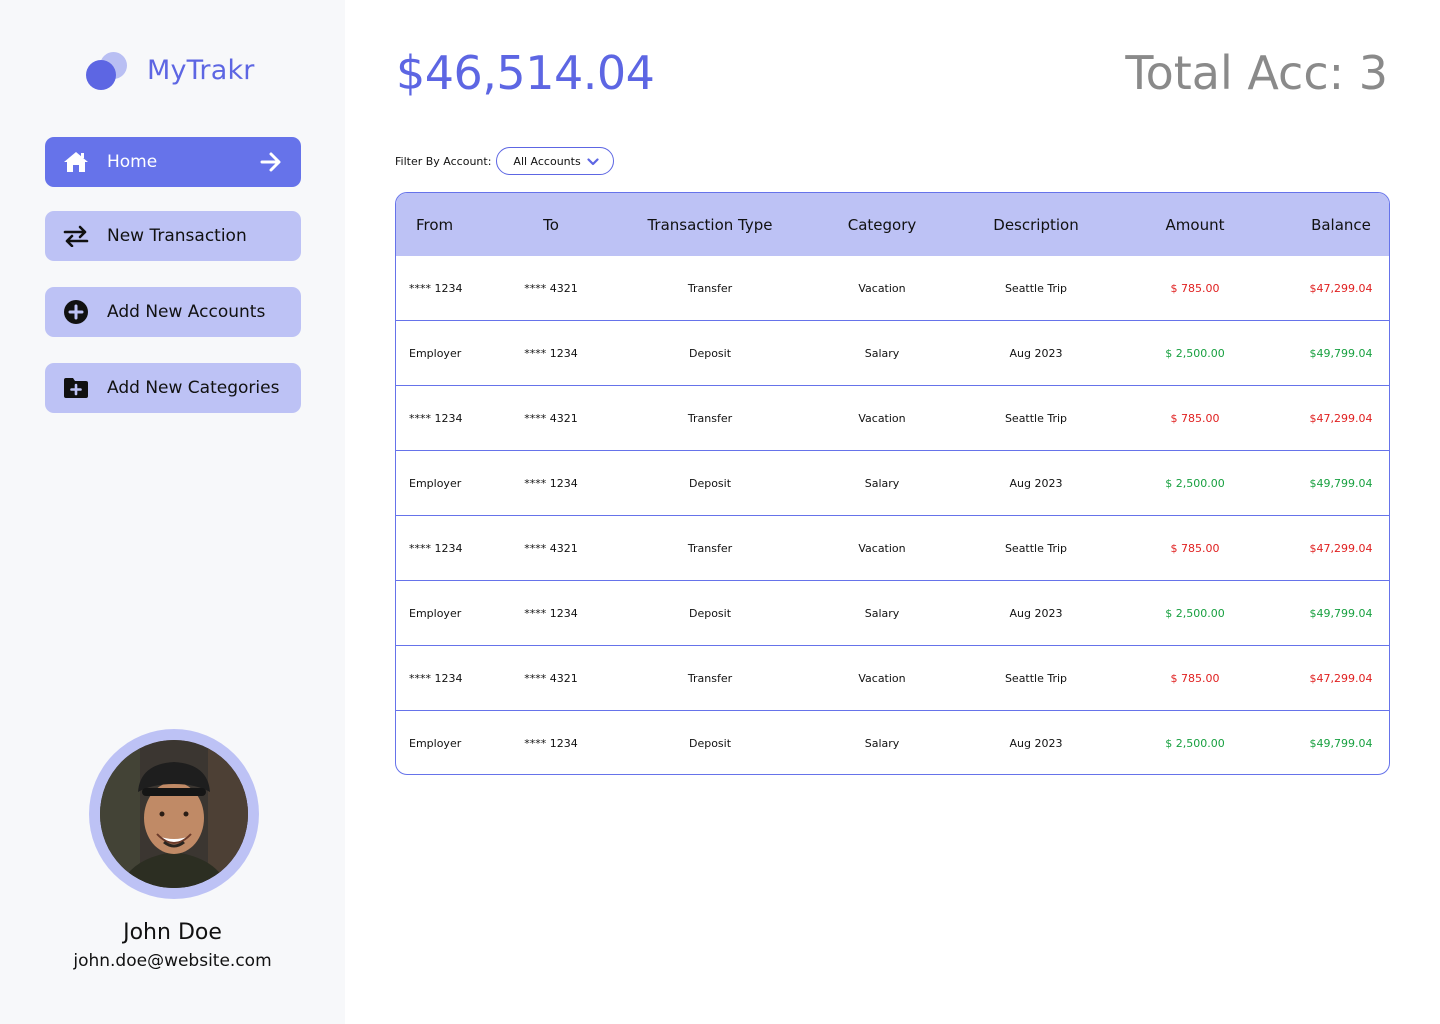 The width and height of the screenshot is (1440, 1024). Describe the element at coordinates (76, 162) in the screenshot. I see `home-icon` at that location.